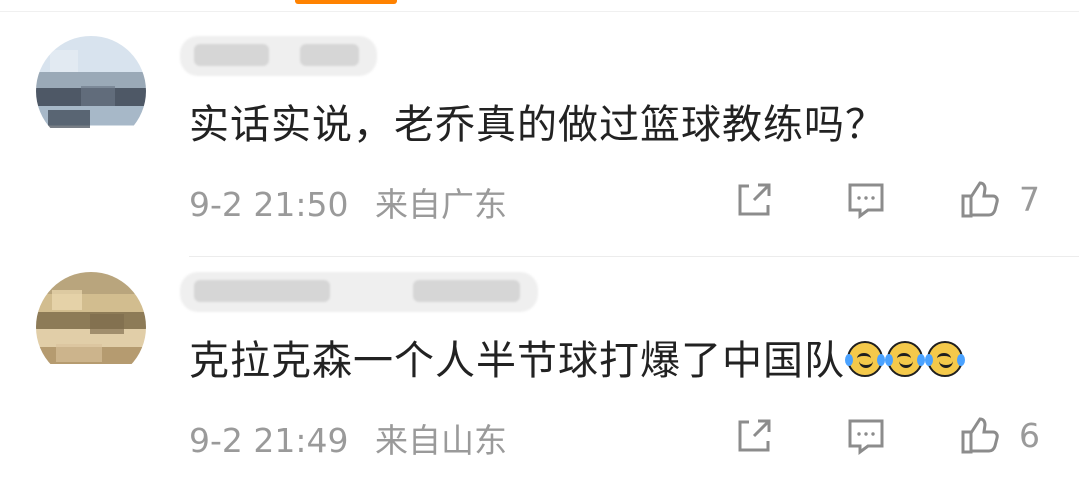  I want to click on top-divider, so click(539, 11).